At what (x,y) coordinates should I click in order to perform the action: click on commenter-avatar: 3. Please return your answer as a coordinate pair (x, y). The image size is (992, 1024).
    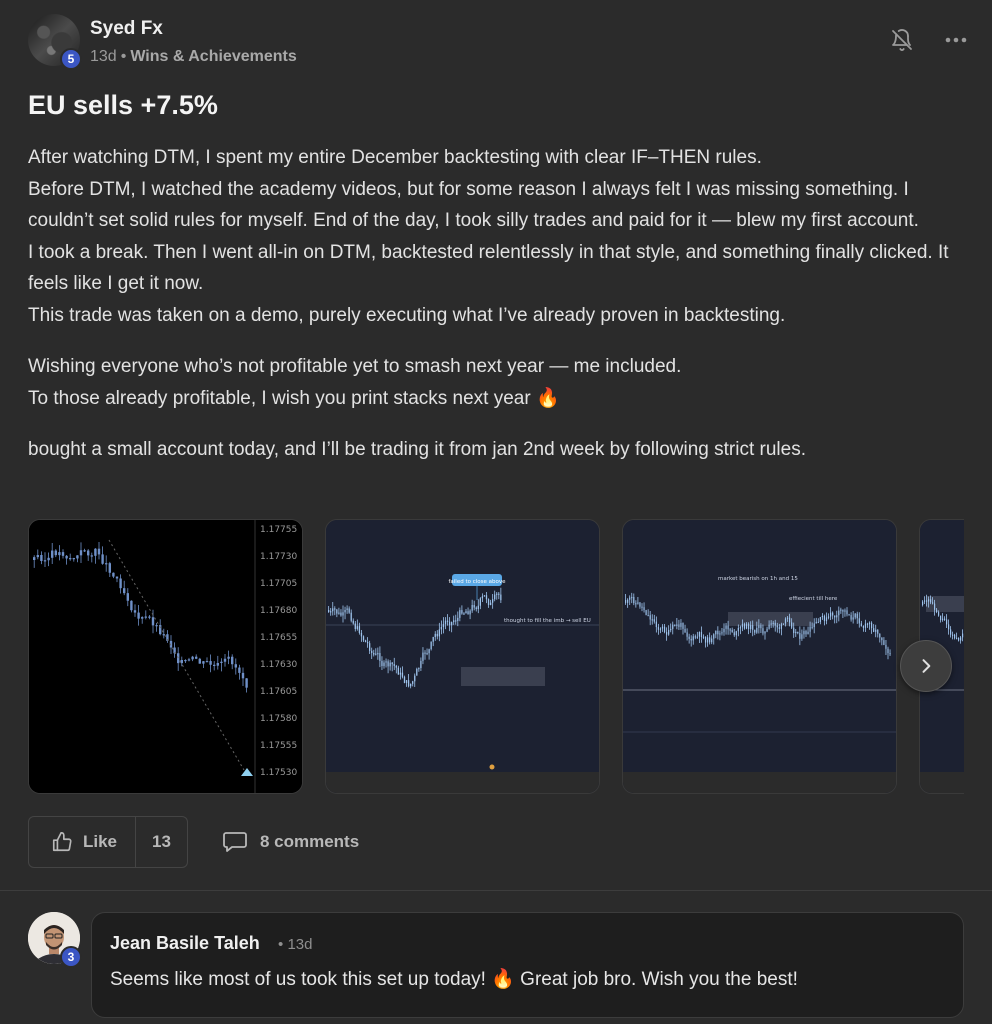
    Looking at the image, I should click on (55, 940).